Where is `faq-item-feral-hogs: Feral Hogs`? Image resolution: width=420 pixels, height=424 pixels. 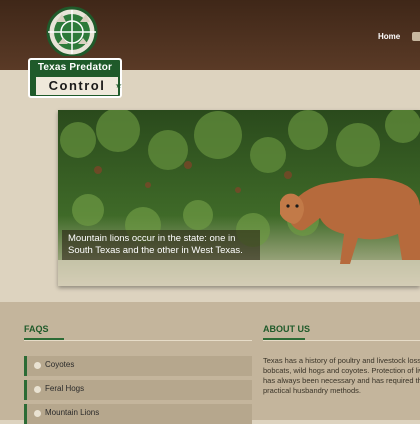
faq-item-feral-hogs: Feral Hogs is located at coordinates (138, 390).